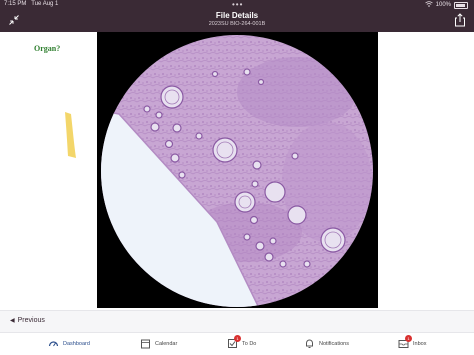 The image size is (474, 355). Describe the element at coordinates (443, 5) in the screenshot. I see `battery-percent: 100%` at that location.